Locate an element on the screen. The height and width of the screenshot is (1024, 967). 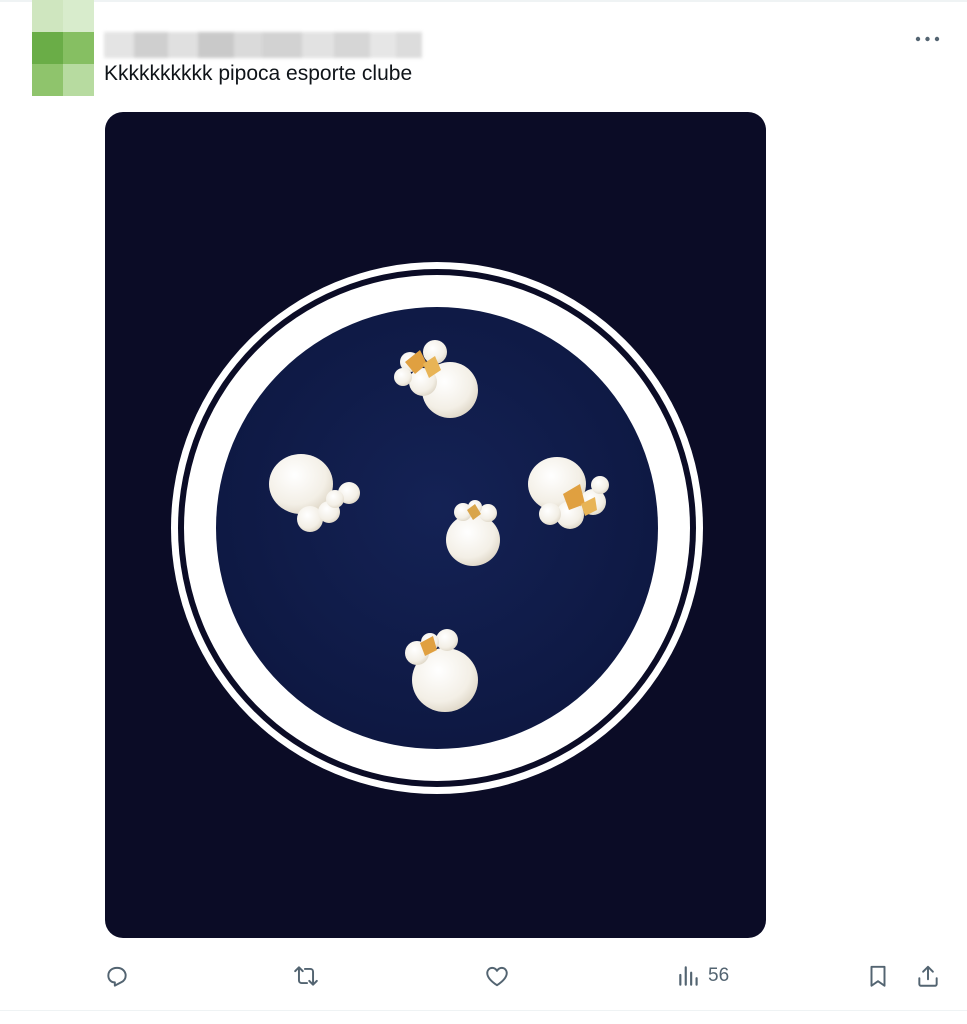
views-count: 56 is located at coordinates (719, 975).